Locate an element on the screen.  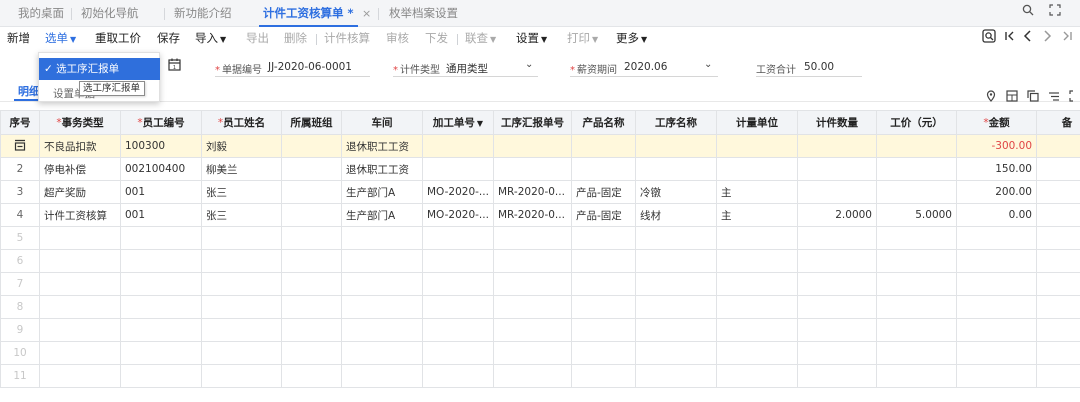
prev-record-icon is located at coordinates (1028, 38).